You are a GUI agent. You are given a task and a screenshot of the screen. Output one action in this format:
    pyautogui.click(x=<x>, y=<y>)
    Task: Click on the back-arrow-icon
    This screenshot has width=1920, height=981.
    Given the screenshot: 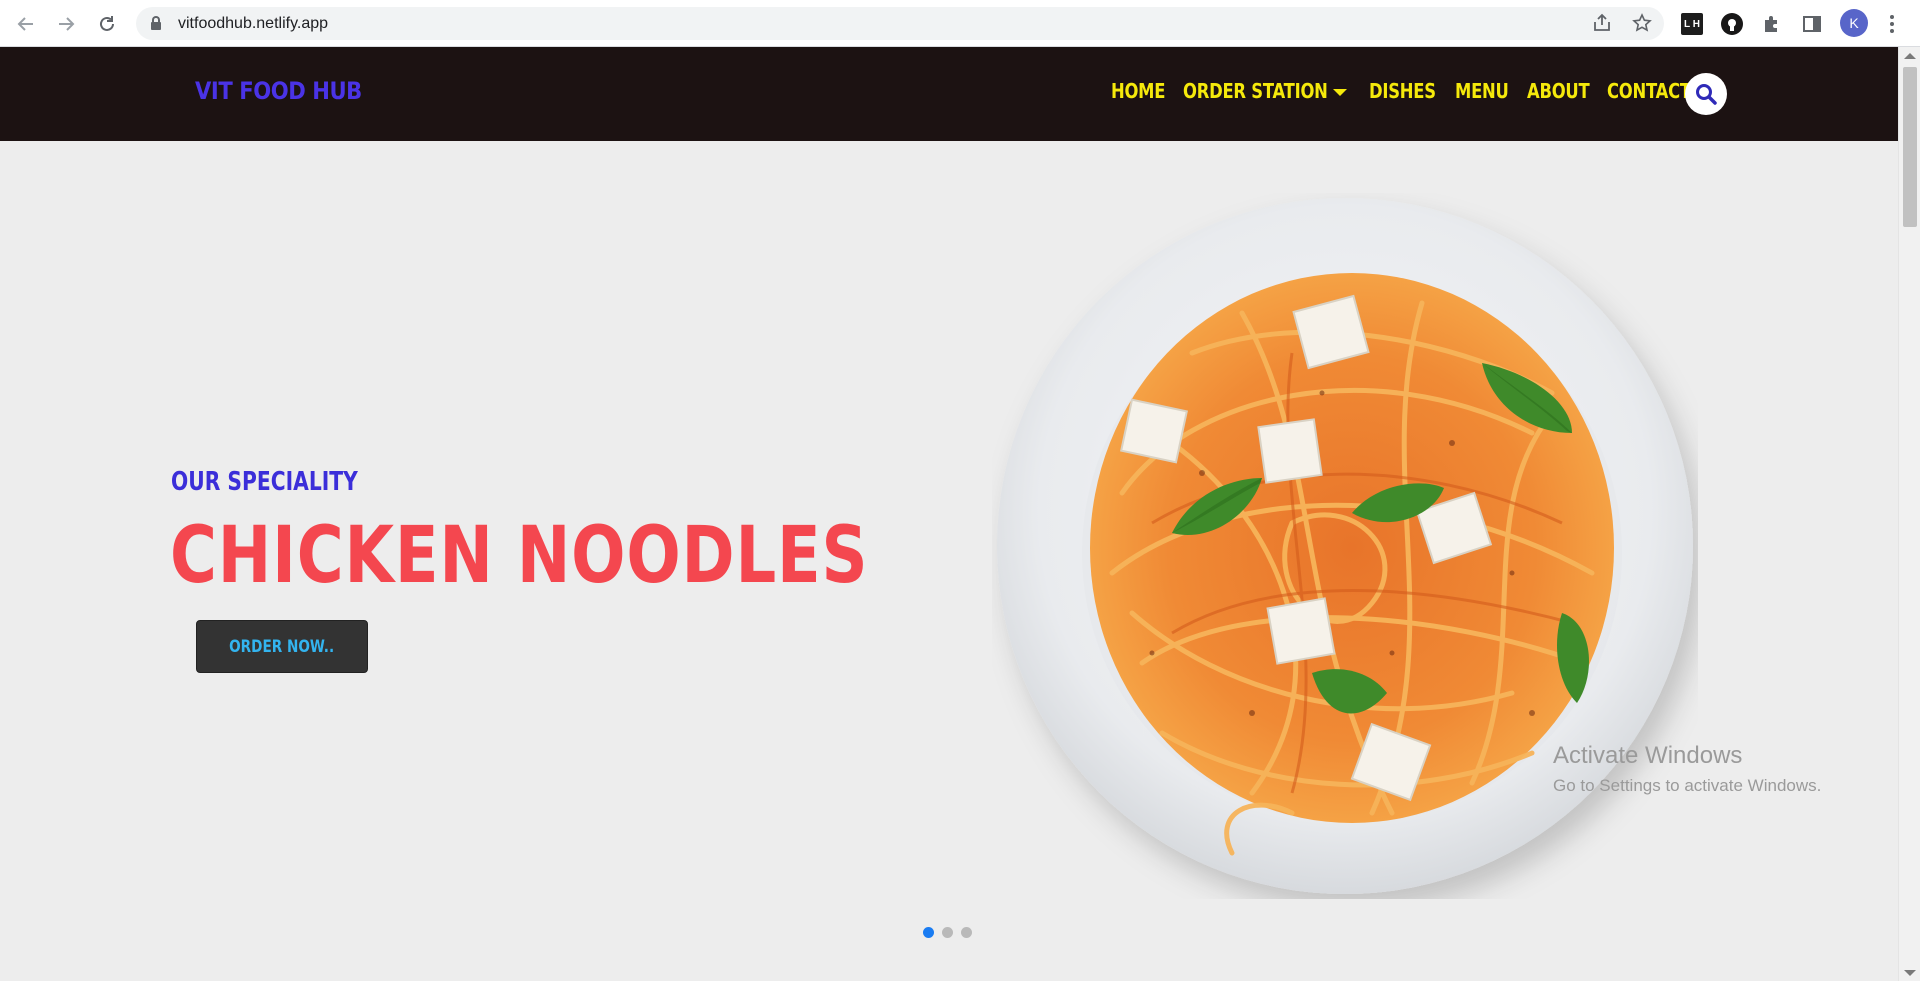 What is the action you would take?
    pyautogui.click(x=26, y=24)
    